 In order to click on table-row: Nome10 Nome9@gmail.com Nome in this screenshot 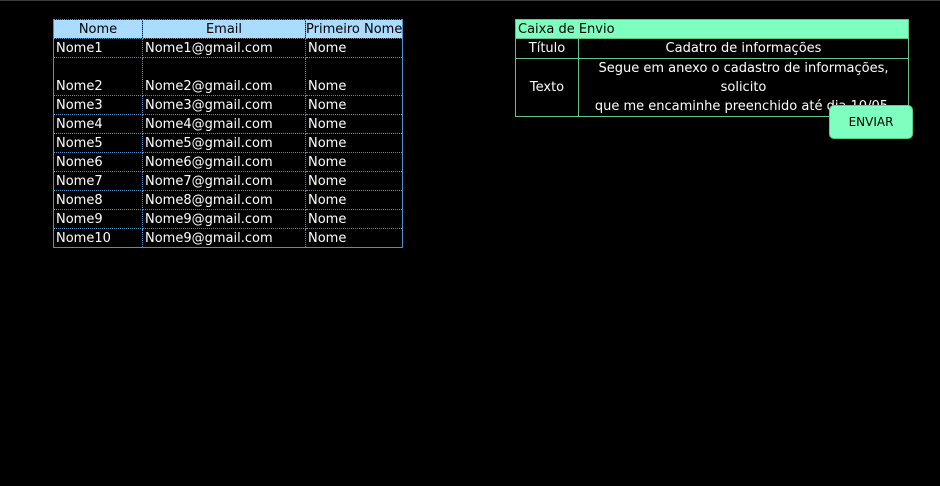, I will do `click(228, 238)`.